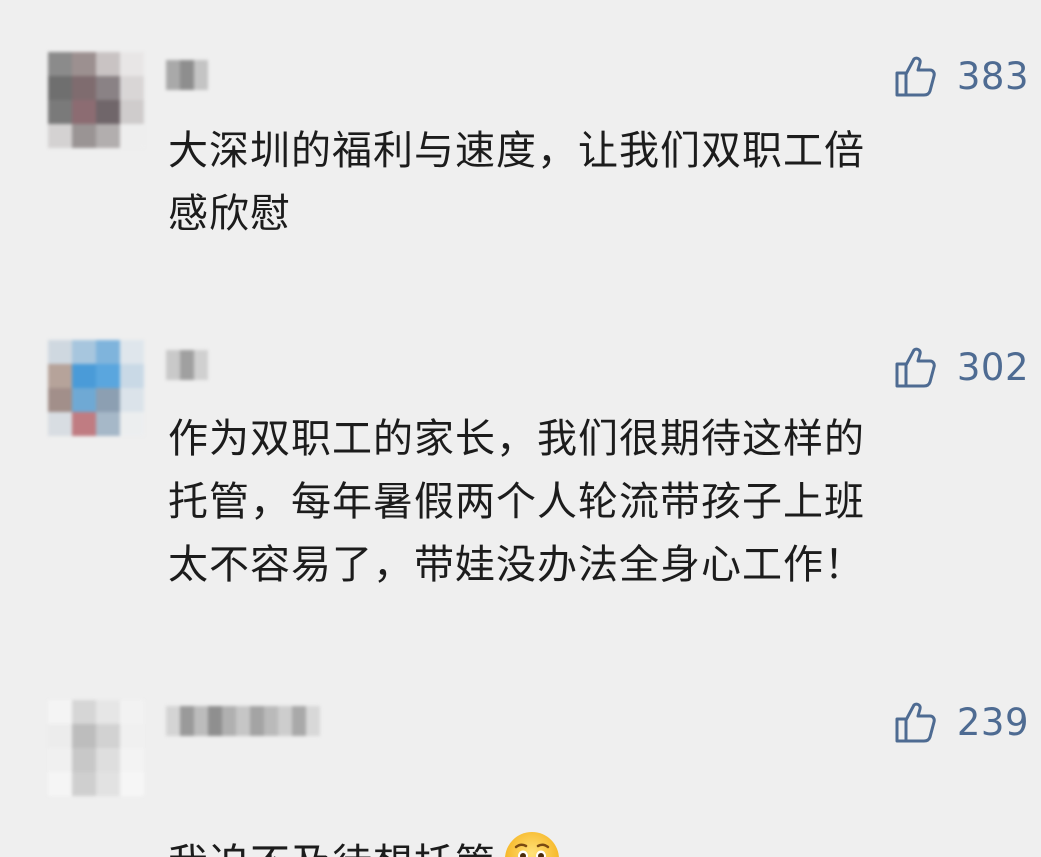  I want to click on like-button: 383, so click(961, 76).